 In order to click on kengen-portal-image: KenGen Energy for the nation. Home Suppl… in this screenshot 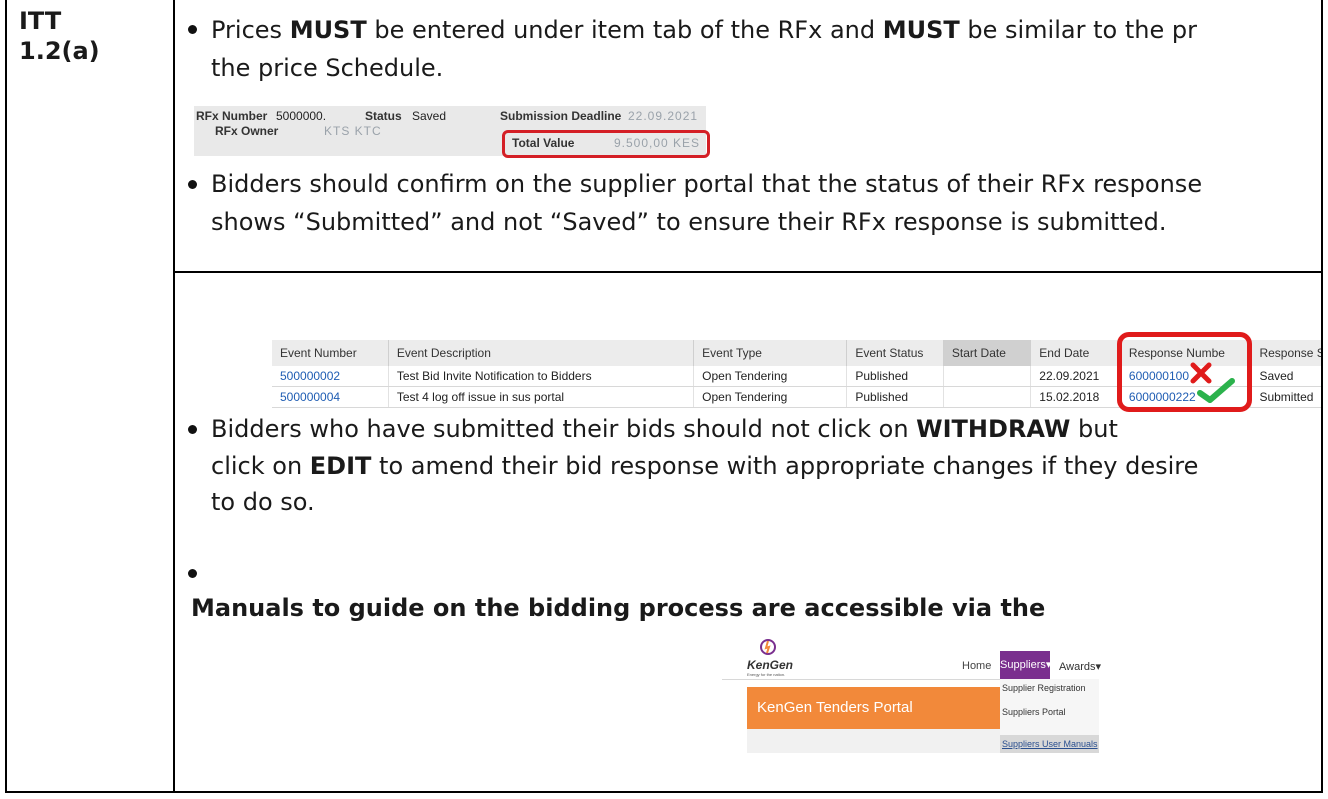, I will do `click(911, 694)`.